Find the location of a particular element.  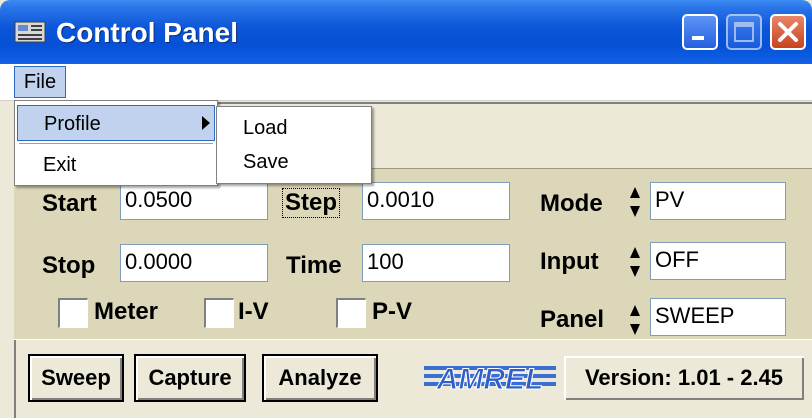

amrel-logo: AMREL is located at coordinates (490, 378).